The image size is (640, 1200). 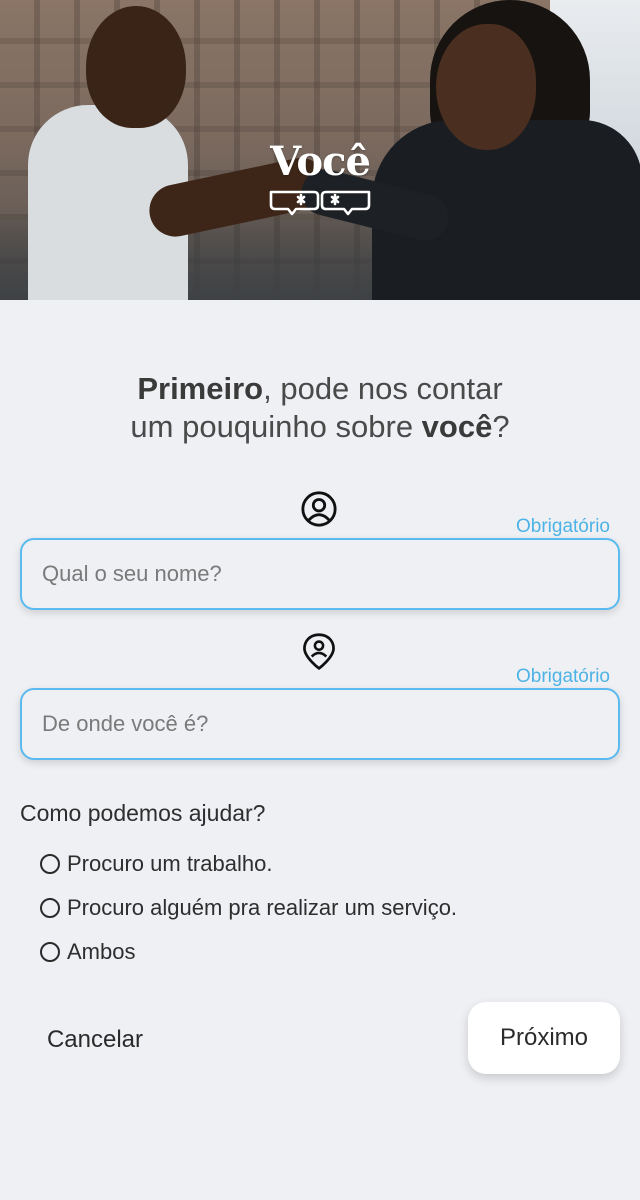 What do you see at coordinates (319, 651) in the screenshot?
I see `location-pin-user-icon` at bounding box center [319, 651].